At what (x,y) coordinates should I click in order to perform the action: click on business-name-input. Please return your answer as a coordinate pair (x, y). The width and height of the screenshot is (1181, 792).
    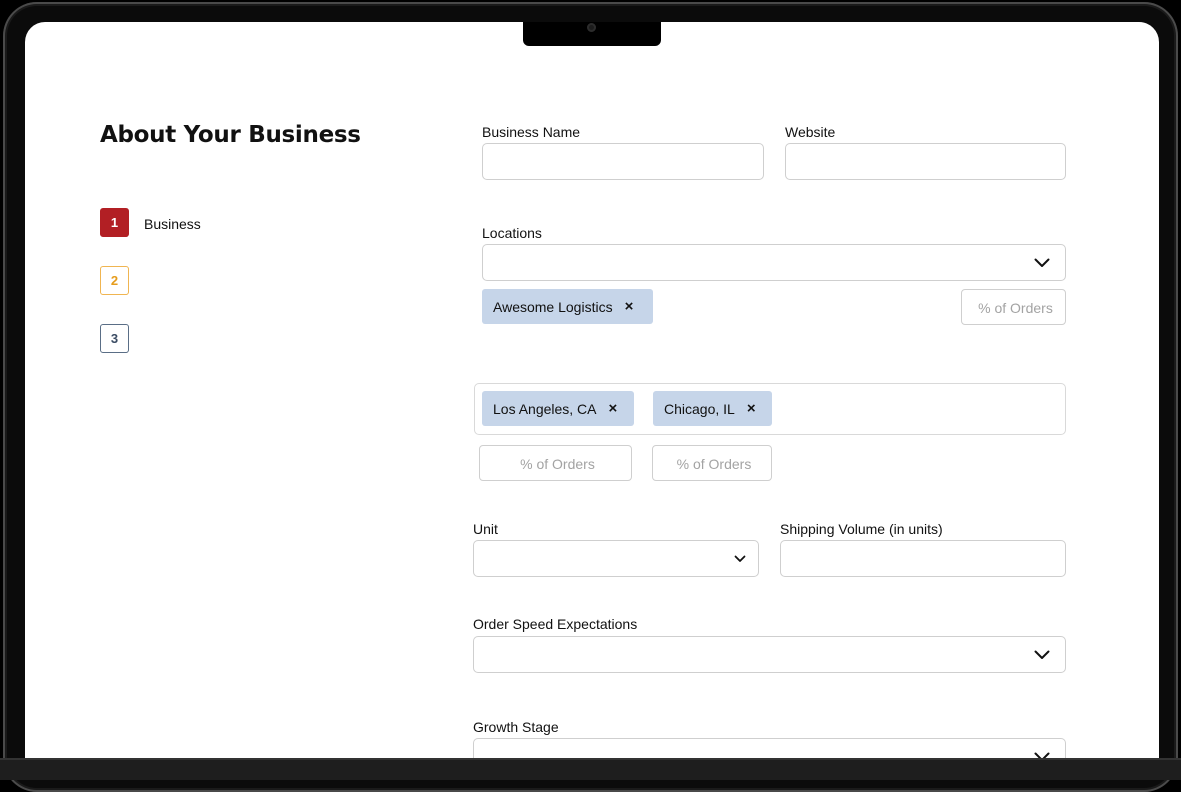
    Looking at the image, I should click on (623, 161).